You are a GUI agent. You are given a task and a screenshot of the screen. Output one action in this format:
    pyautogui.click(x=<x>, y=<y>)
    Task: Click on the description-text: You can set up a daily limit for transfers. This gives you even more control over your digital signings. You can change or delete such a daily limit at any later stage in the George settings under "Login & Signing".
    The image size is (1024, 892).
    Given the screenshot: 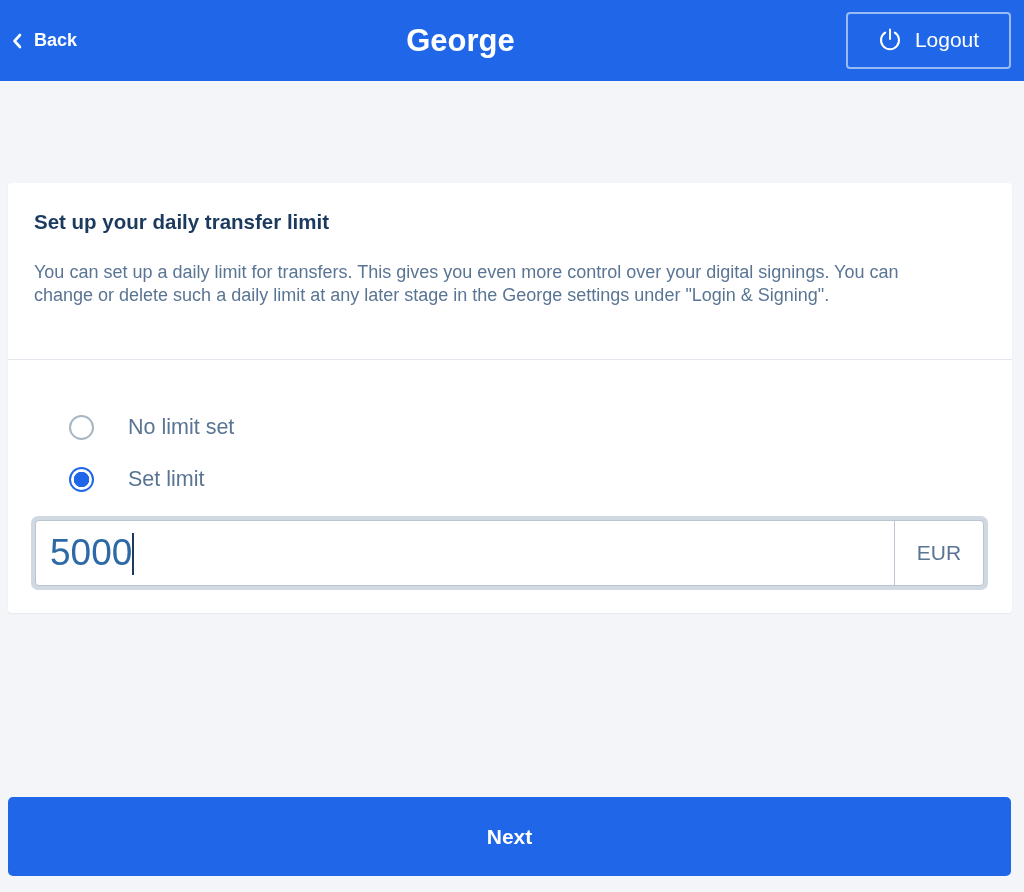 What is the action you would take?
    pyautogui.click(x=467, y=284)
    